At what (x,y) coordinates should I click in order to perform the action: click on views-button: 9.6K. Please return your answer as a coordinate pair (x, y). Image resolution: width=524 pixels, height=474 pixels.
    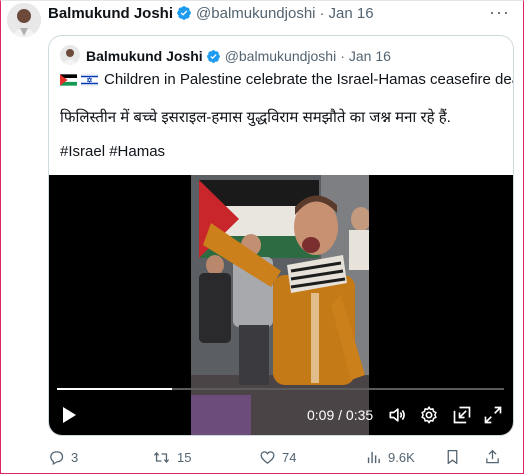
    Looking at the image, I should click on (390, 457).